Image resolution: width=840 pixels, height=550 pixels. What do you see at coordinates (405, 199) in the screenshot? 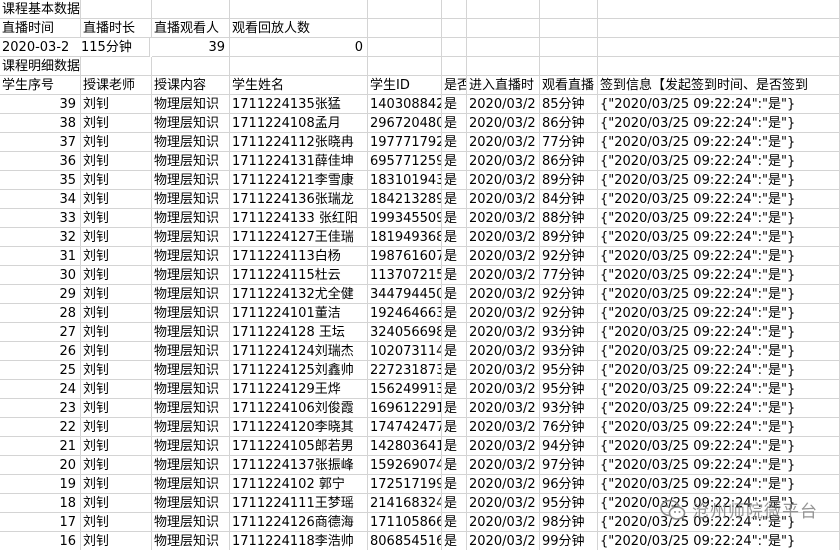
I see `cell-student-id: 184213289` at bounding box center [405, 199].